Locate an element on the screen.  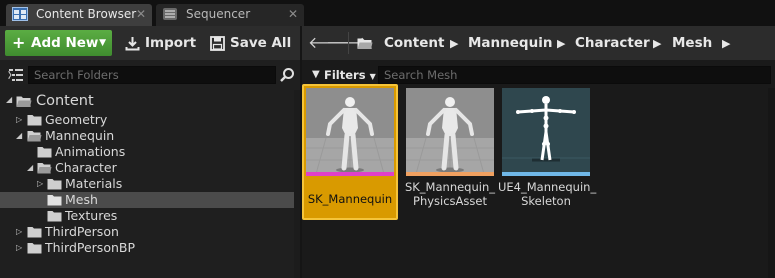
tree-item-label: ThirdPersonBP is located at coordinates (90, 247).